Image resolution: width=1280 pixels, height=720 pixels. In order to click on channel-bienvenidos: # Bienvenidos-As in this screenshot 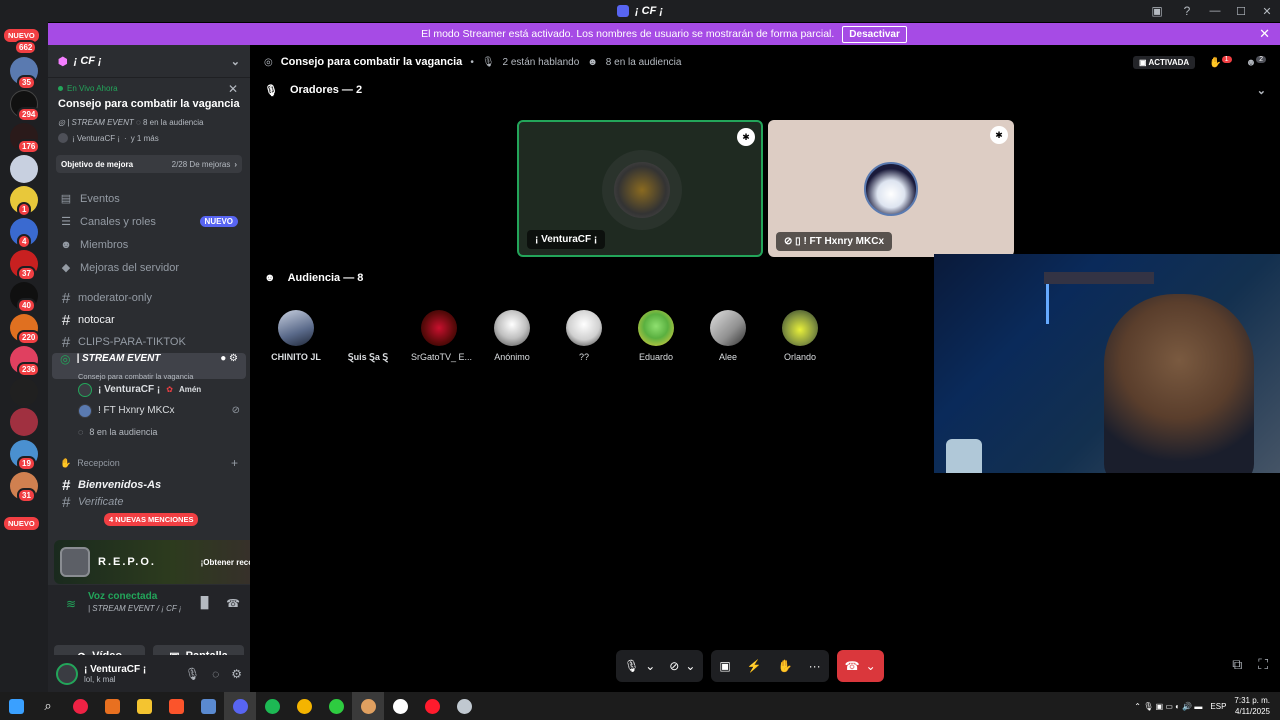, I will do `click(149, 485)`.